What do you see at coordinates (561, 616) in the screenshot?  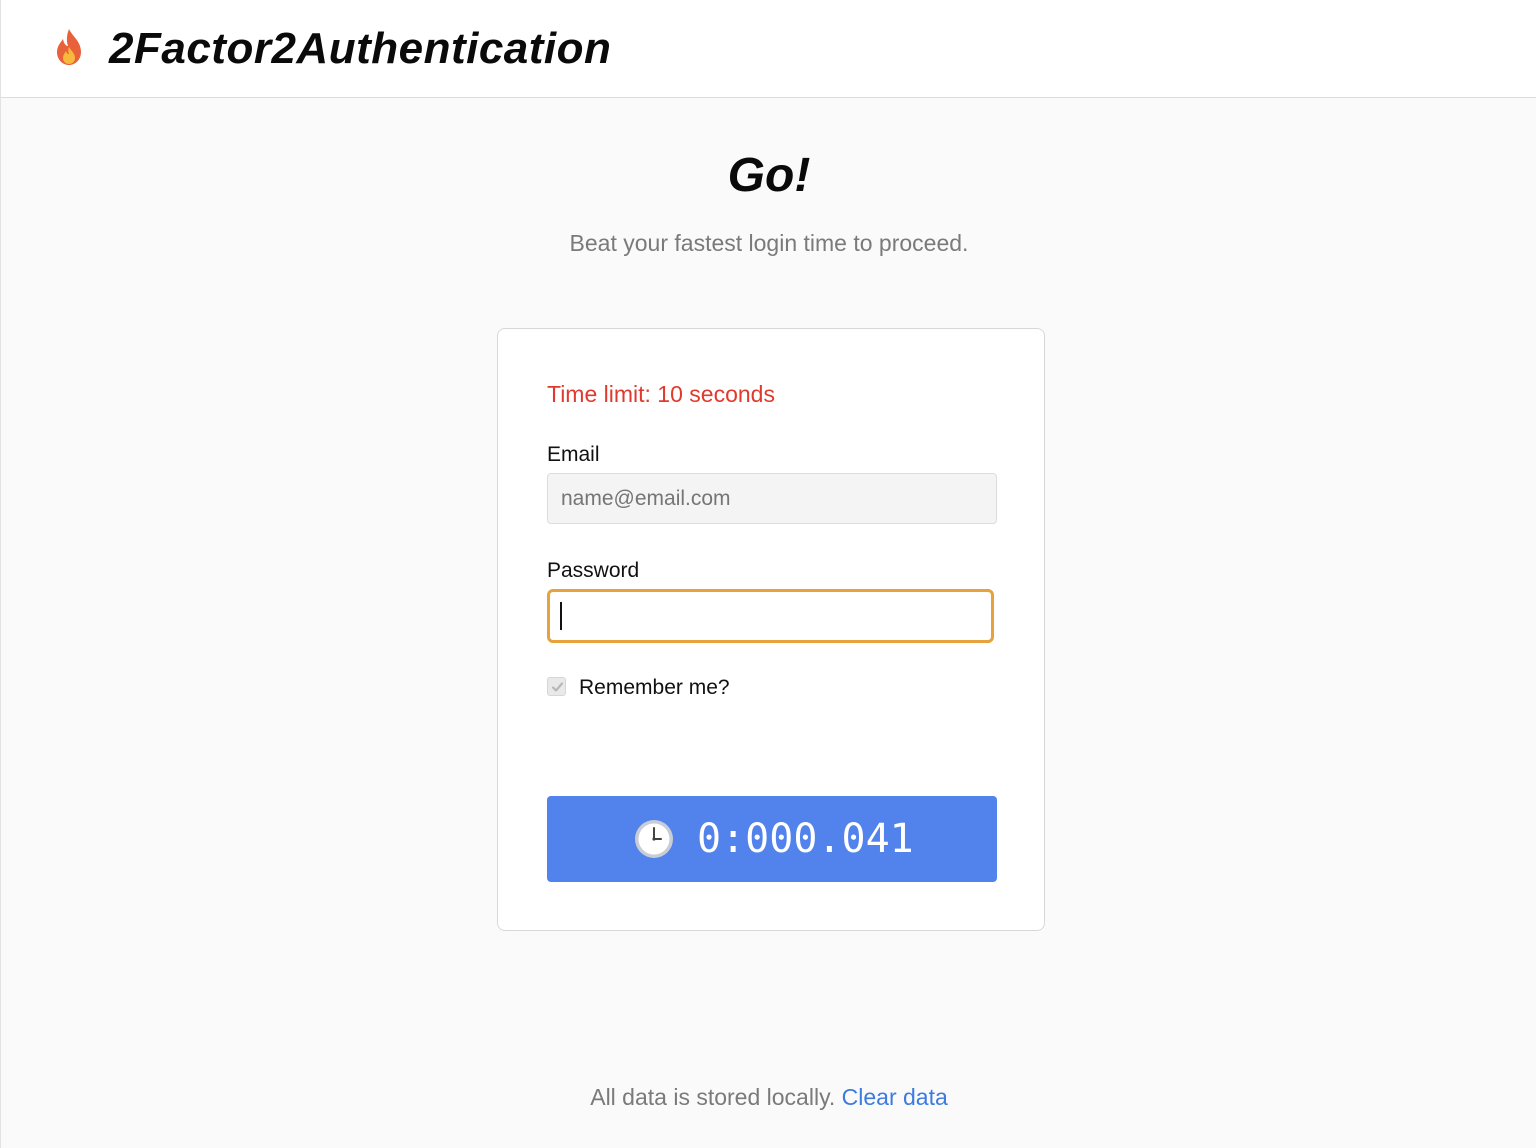 I see `text-cursor` at bounding box center [561, 616].